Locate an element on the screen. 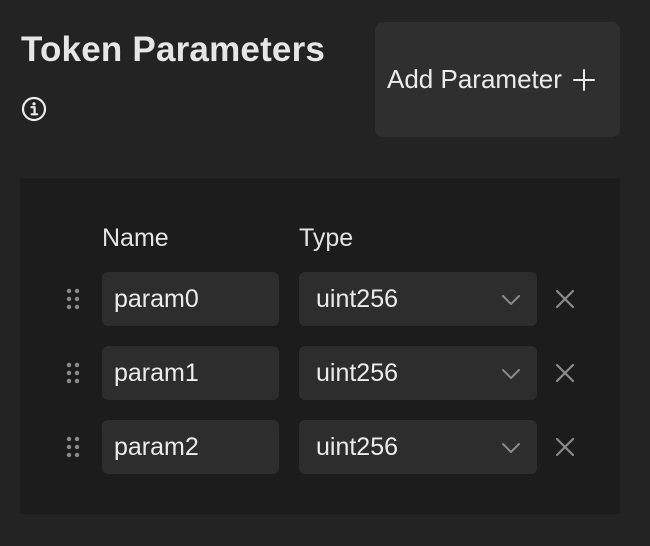 This screenshot has height=546, width=650. page-title: Token Parameters is located at coordinates (173, 49).